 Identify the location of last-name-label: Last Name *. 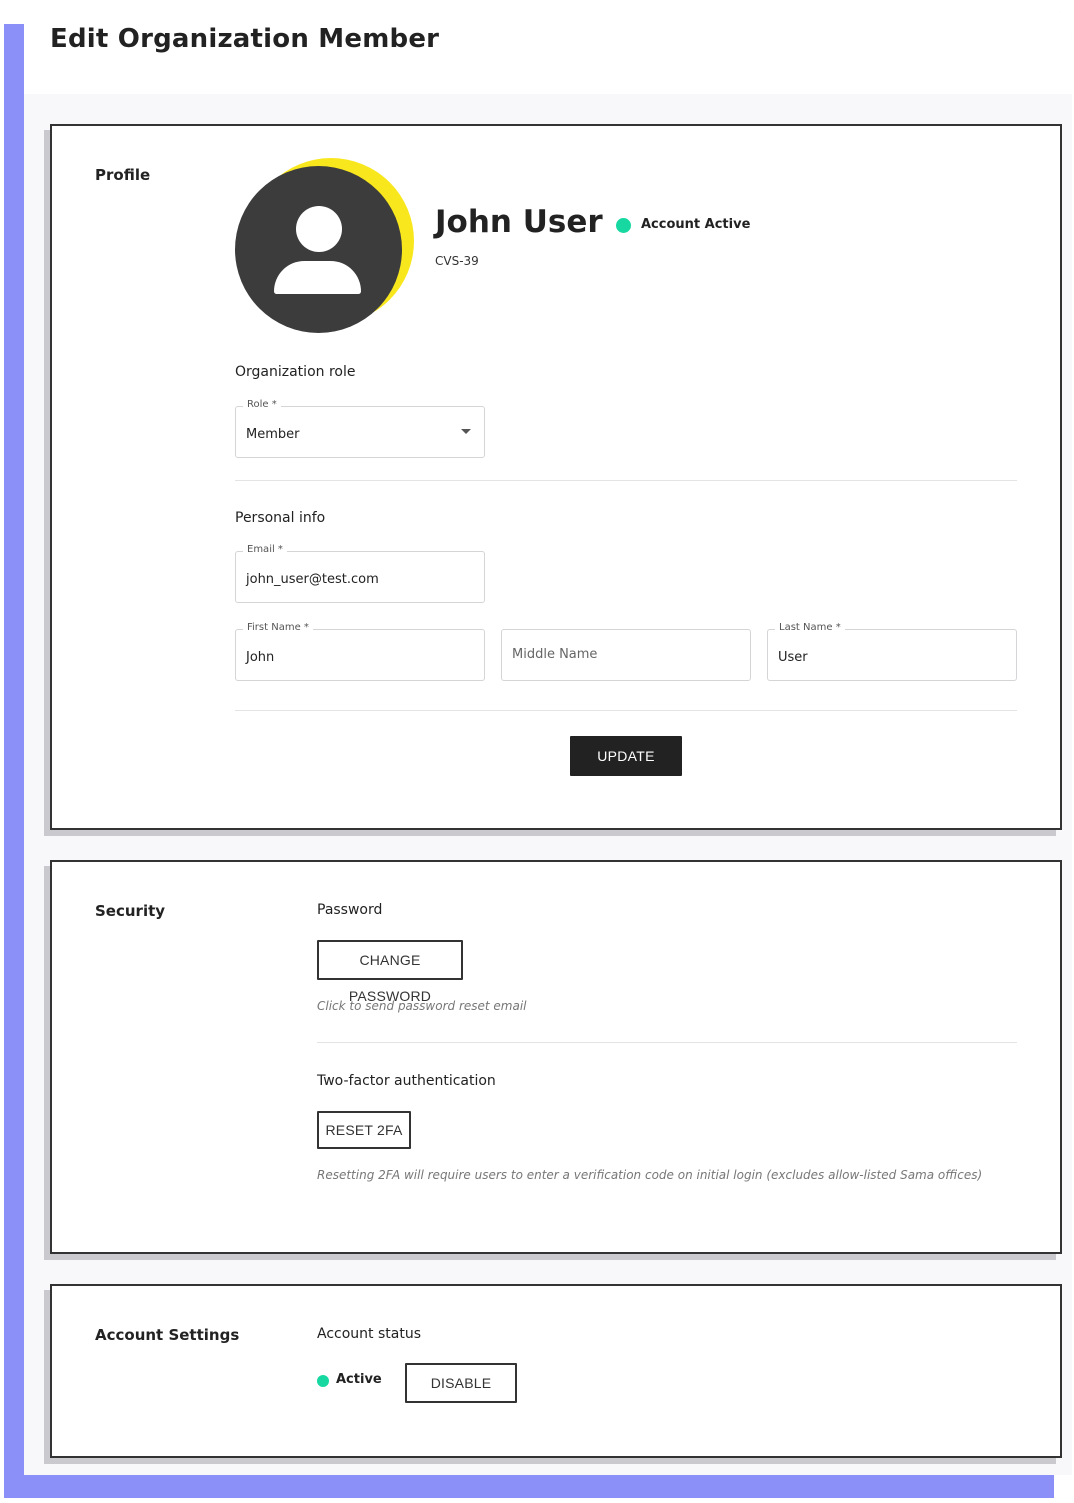
(810, 627).